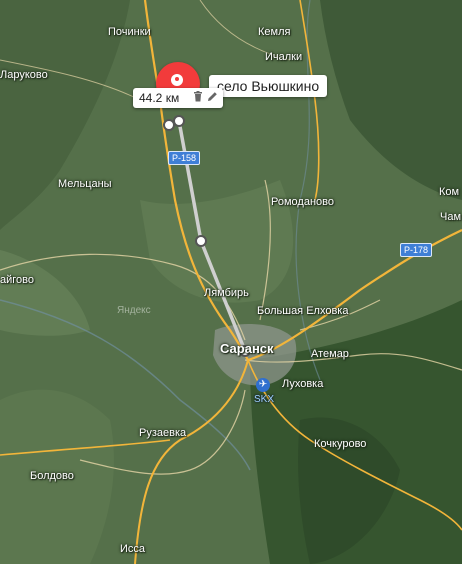  I want to click on distance-box: 44.2 км, so click(178, 98).